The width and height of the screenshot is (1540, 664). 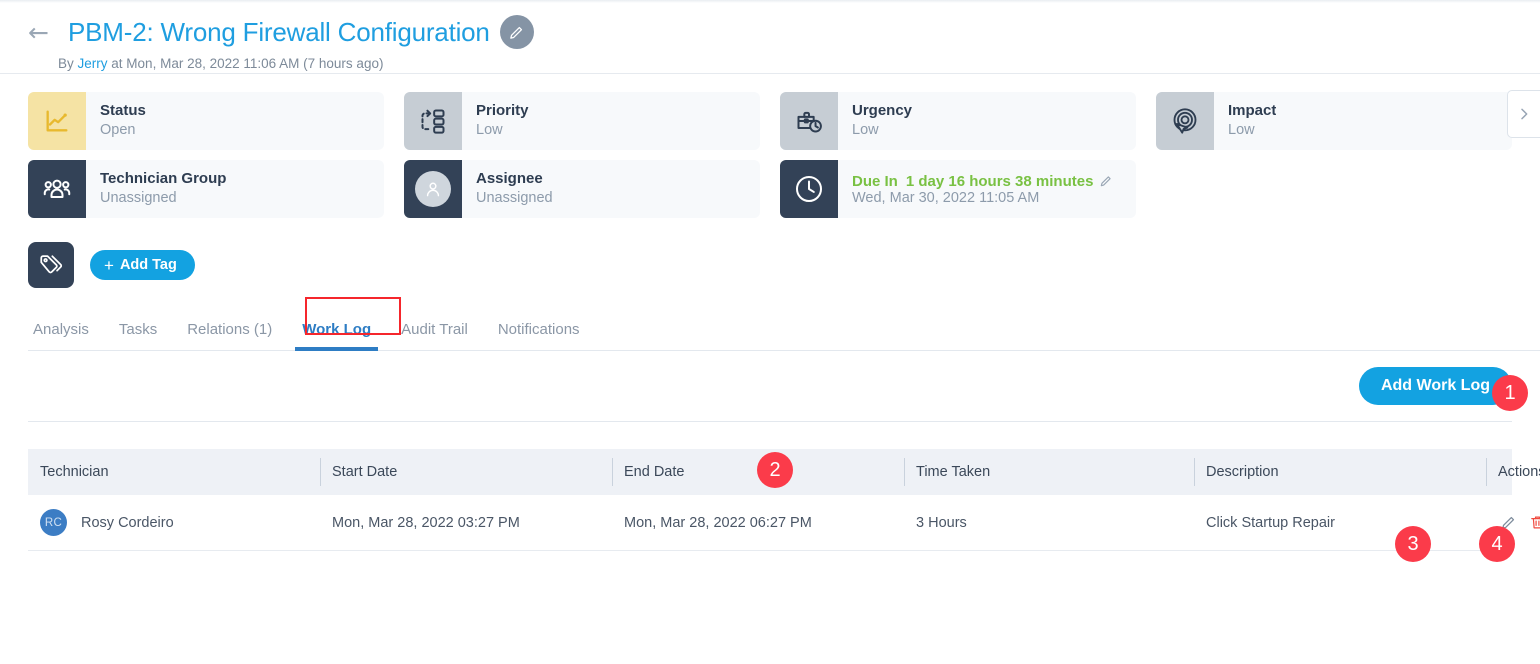 I want to click on trash-icon, so click(x=1535, y=522).